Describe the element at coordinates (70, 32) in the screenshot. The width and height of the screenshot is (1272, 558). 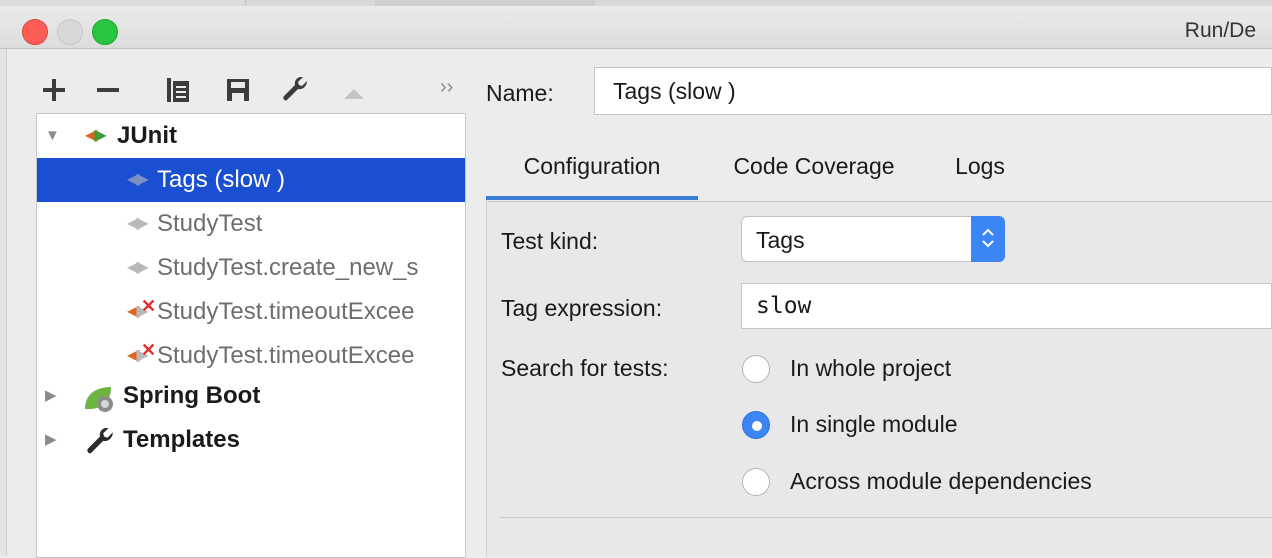
I see `minimize-window-button` at that location.